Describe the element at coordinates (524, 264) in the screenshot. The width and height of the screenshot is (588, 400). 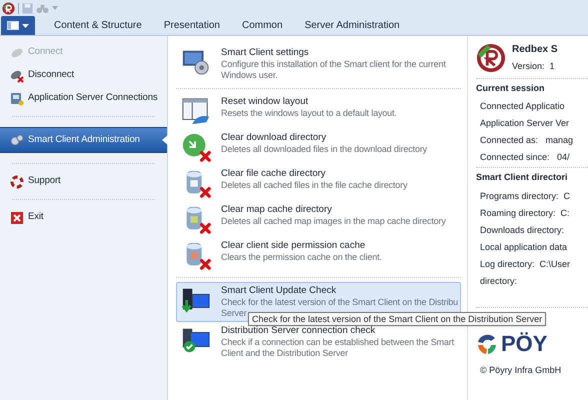
I see `info-row-text: Log directory: C:\User` at that location.